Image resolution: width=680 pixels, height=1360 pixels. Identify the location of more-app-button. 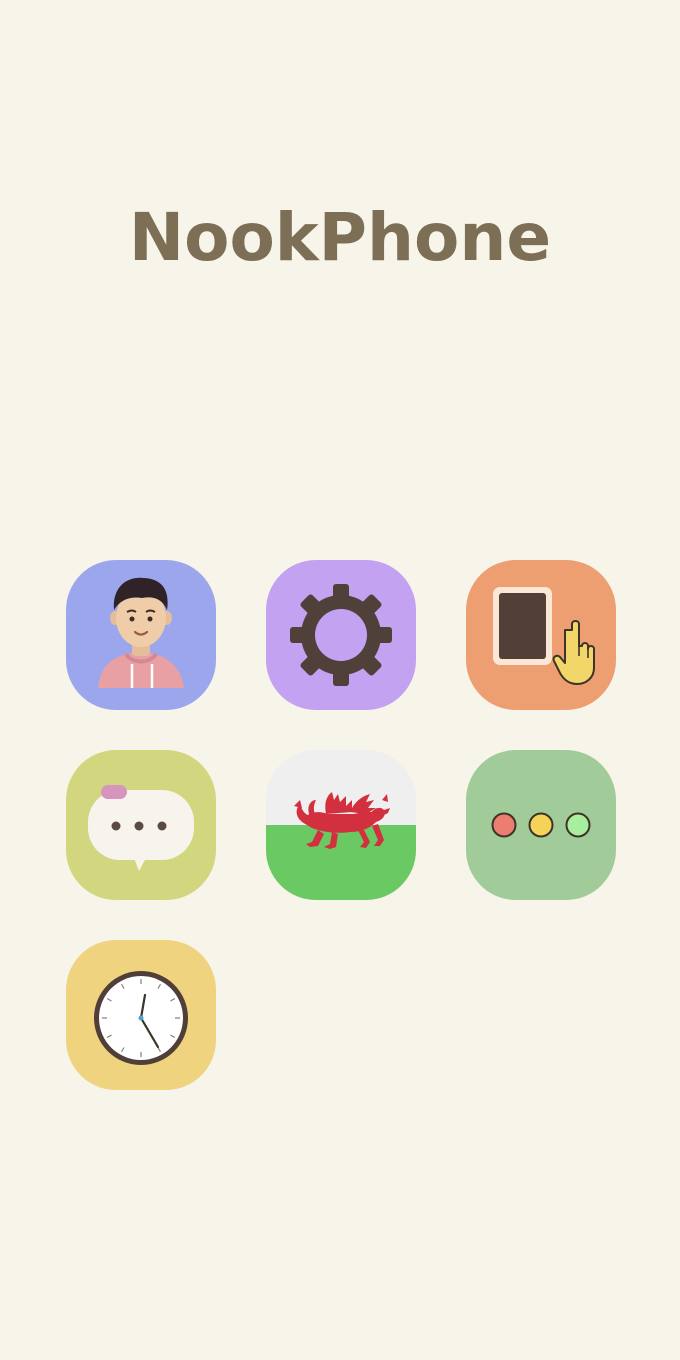
(541, 825).